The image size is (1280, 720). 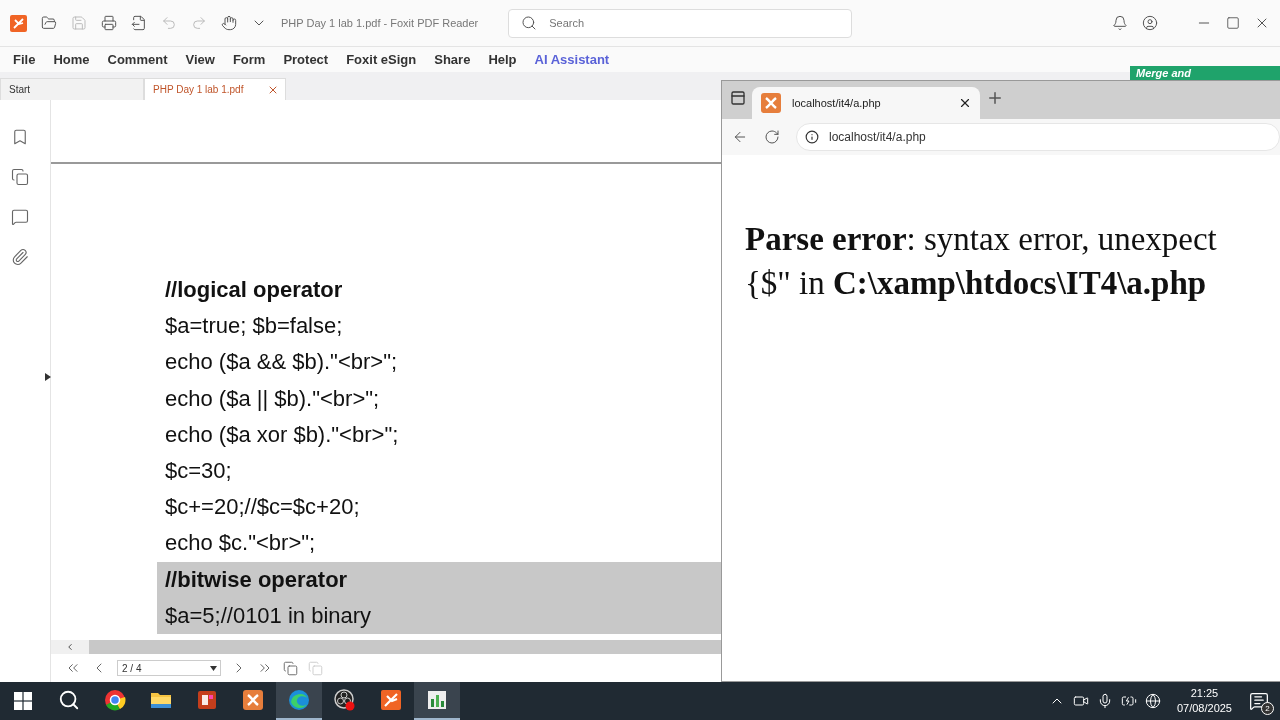 I want to click on menu-item: File, so click(x=24, y=59).